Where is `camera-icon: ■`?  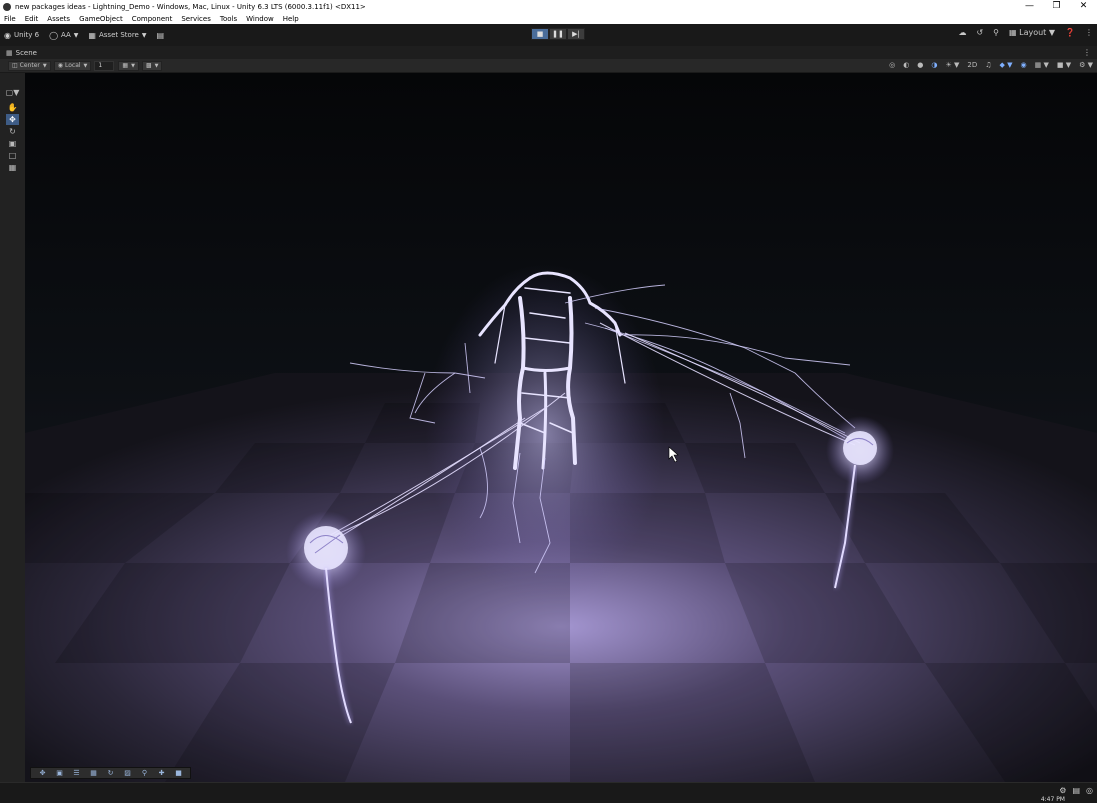
camera-icon: ■ is located at coordinates (178, 773).